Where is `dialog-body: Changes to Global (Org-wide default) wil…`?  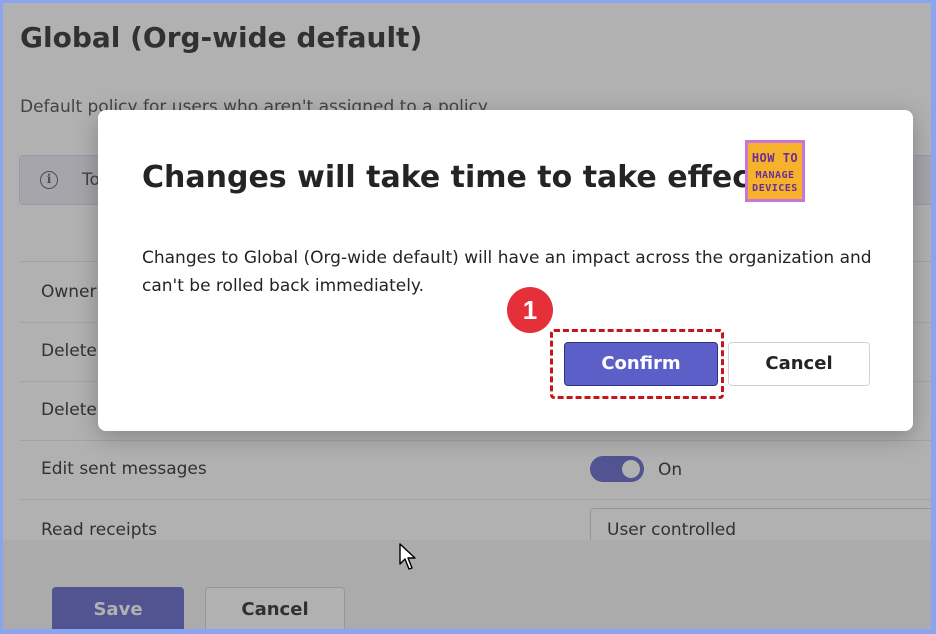
dialog-body: Changes to Global (Org-wide default) wil… is located at coordinates (507, 272).